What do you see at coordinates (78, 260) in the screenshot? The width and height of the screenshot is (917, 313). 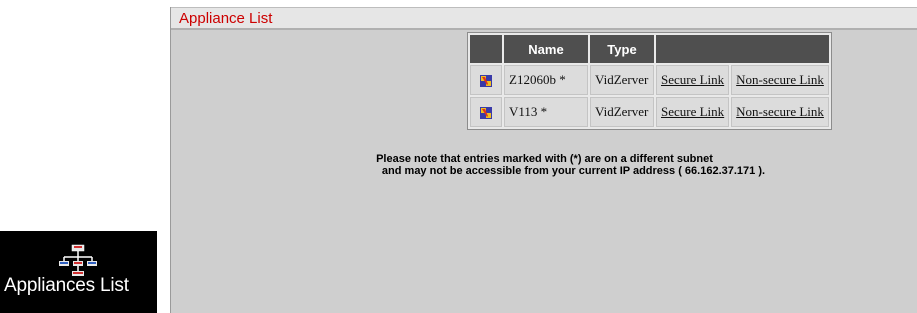 I see `network-tree-icon` at bounding box center [78, 260].